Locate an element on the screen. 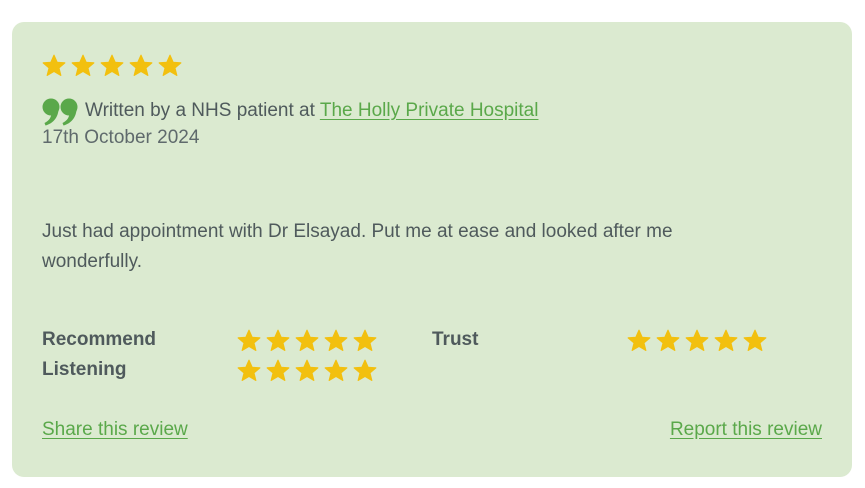  rating-label-trust: Trust is located at coordinates (455, 339).